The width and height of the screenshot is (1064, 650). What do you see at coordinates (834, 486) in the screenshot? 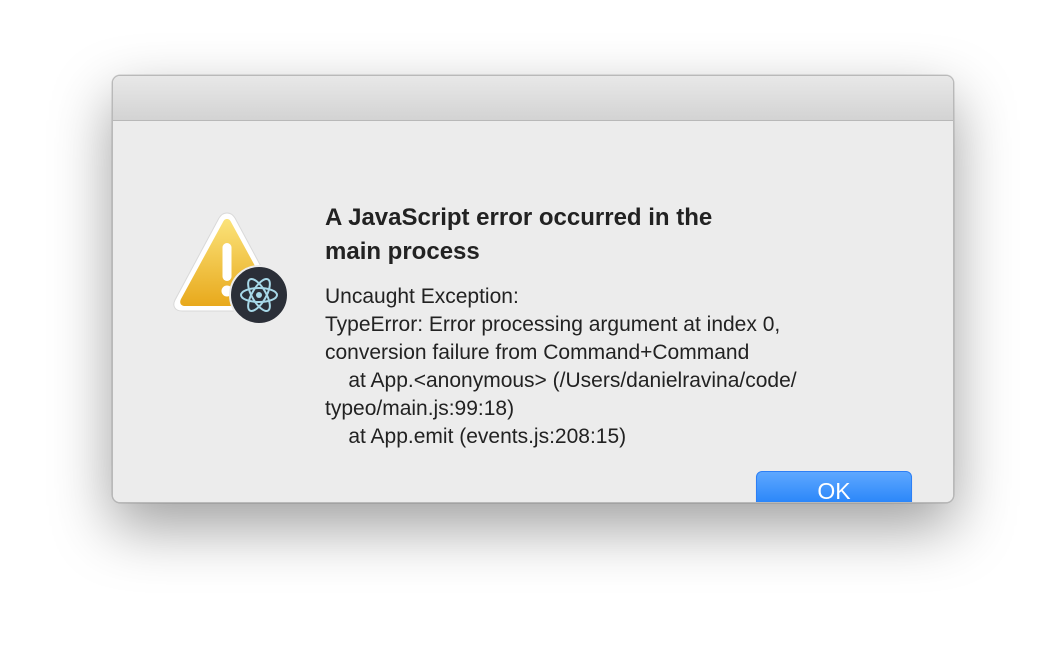
I see `ok-button: OK` at bounding box center [834, 486].